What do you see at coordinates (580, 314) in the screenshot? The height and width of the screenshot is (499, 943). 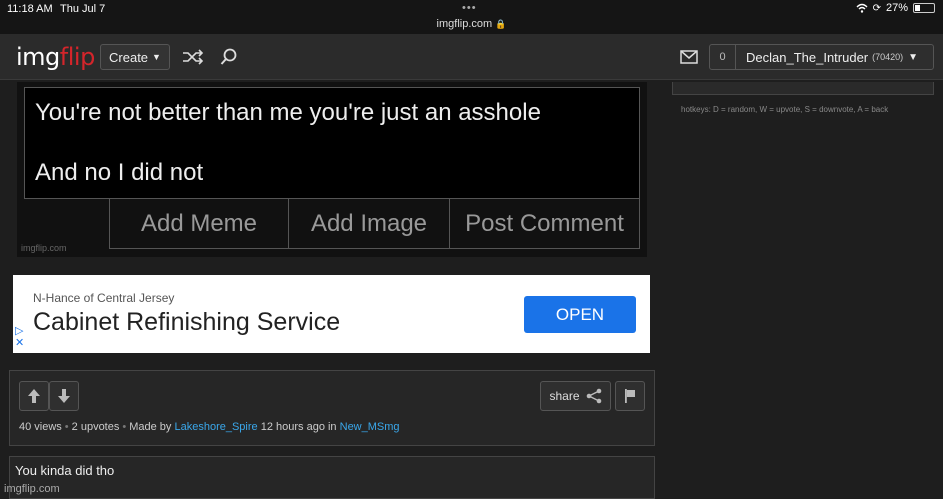 I see `ad-open-button: OPEN` at bounding box center [580, 314].